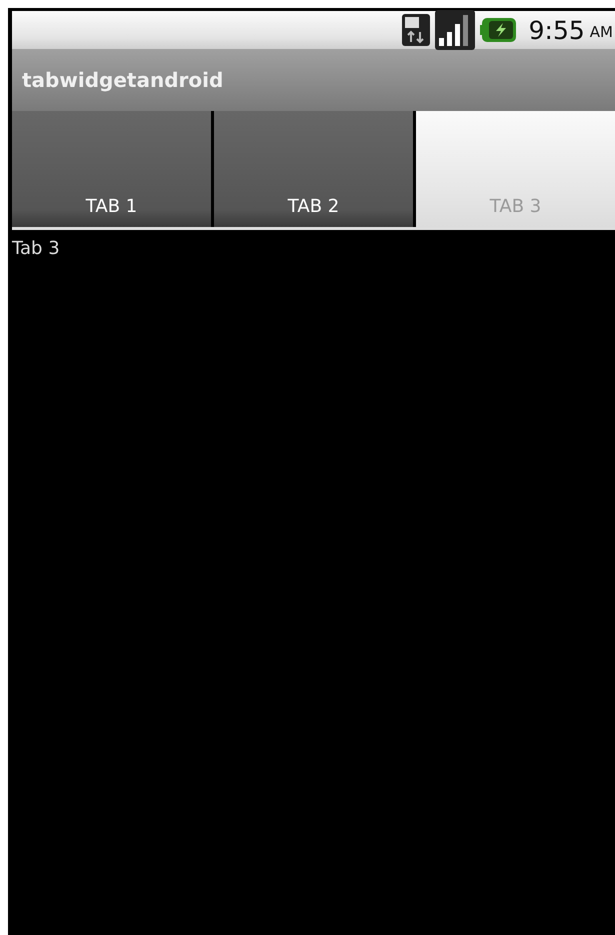  I want to click on signal-icon, so click(454, 30).